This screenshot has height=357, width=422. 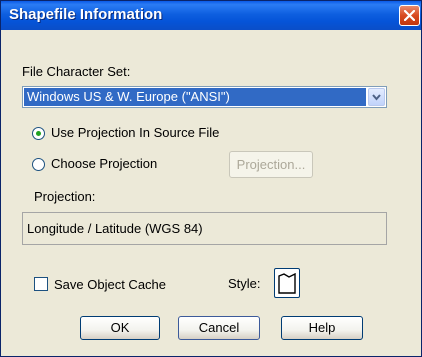 I want to click on close-icon, so click(x=409, y=15).